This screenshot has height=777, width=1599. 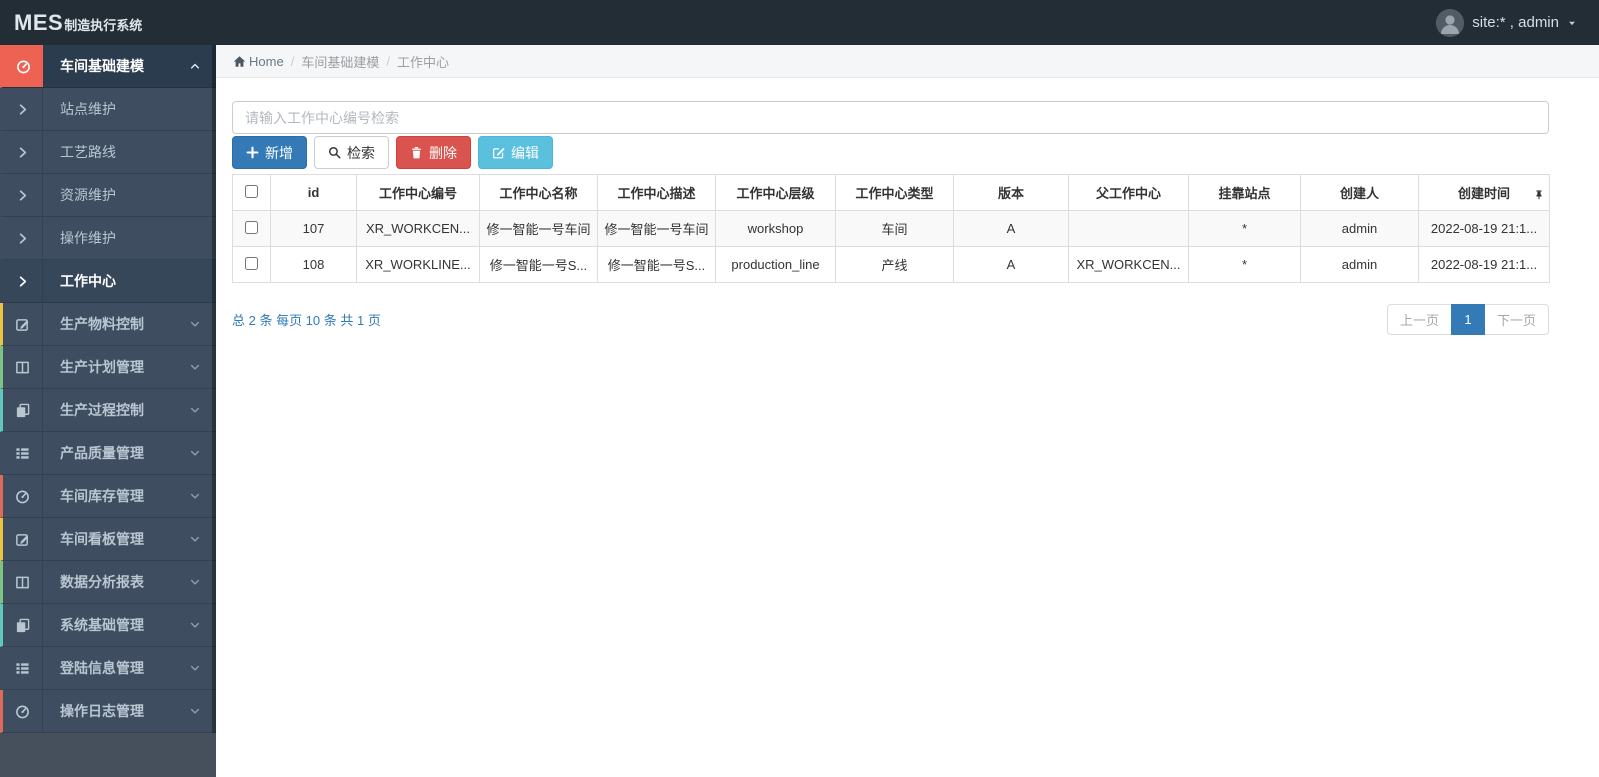 I want to click on select-all-header, so click(x=251, y=192).